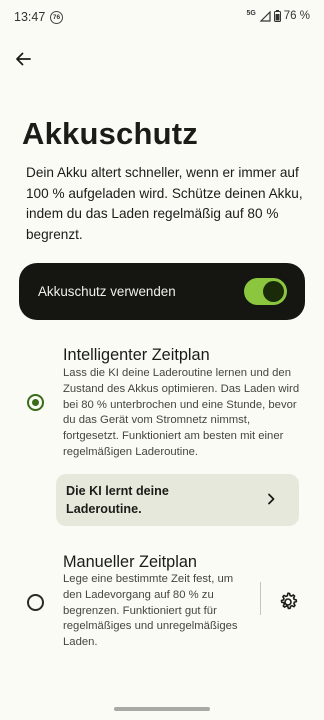 Image resolution: width=324 pixels, height=720 pixels. I want to click on network-type: 5G, so click(251, 13).